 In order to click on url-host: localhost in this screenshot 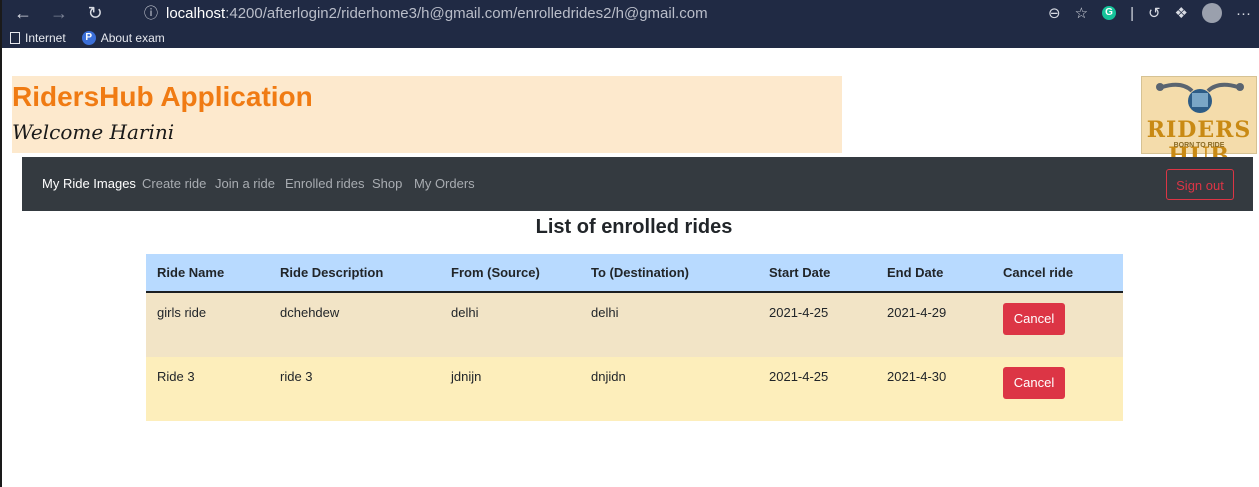, I will do `click(196, 13)`.